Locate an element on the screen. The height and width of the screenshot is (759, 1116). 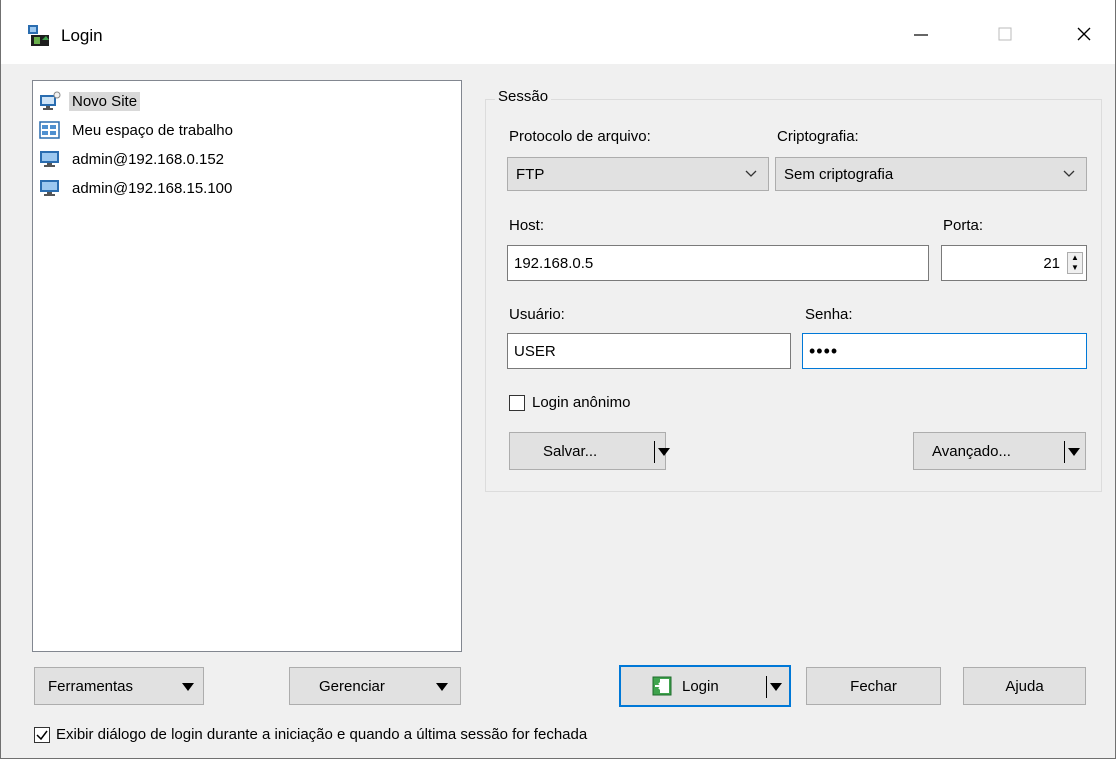
encryption-label: Criptografia: is located at coordinates (818, 136).